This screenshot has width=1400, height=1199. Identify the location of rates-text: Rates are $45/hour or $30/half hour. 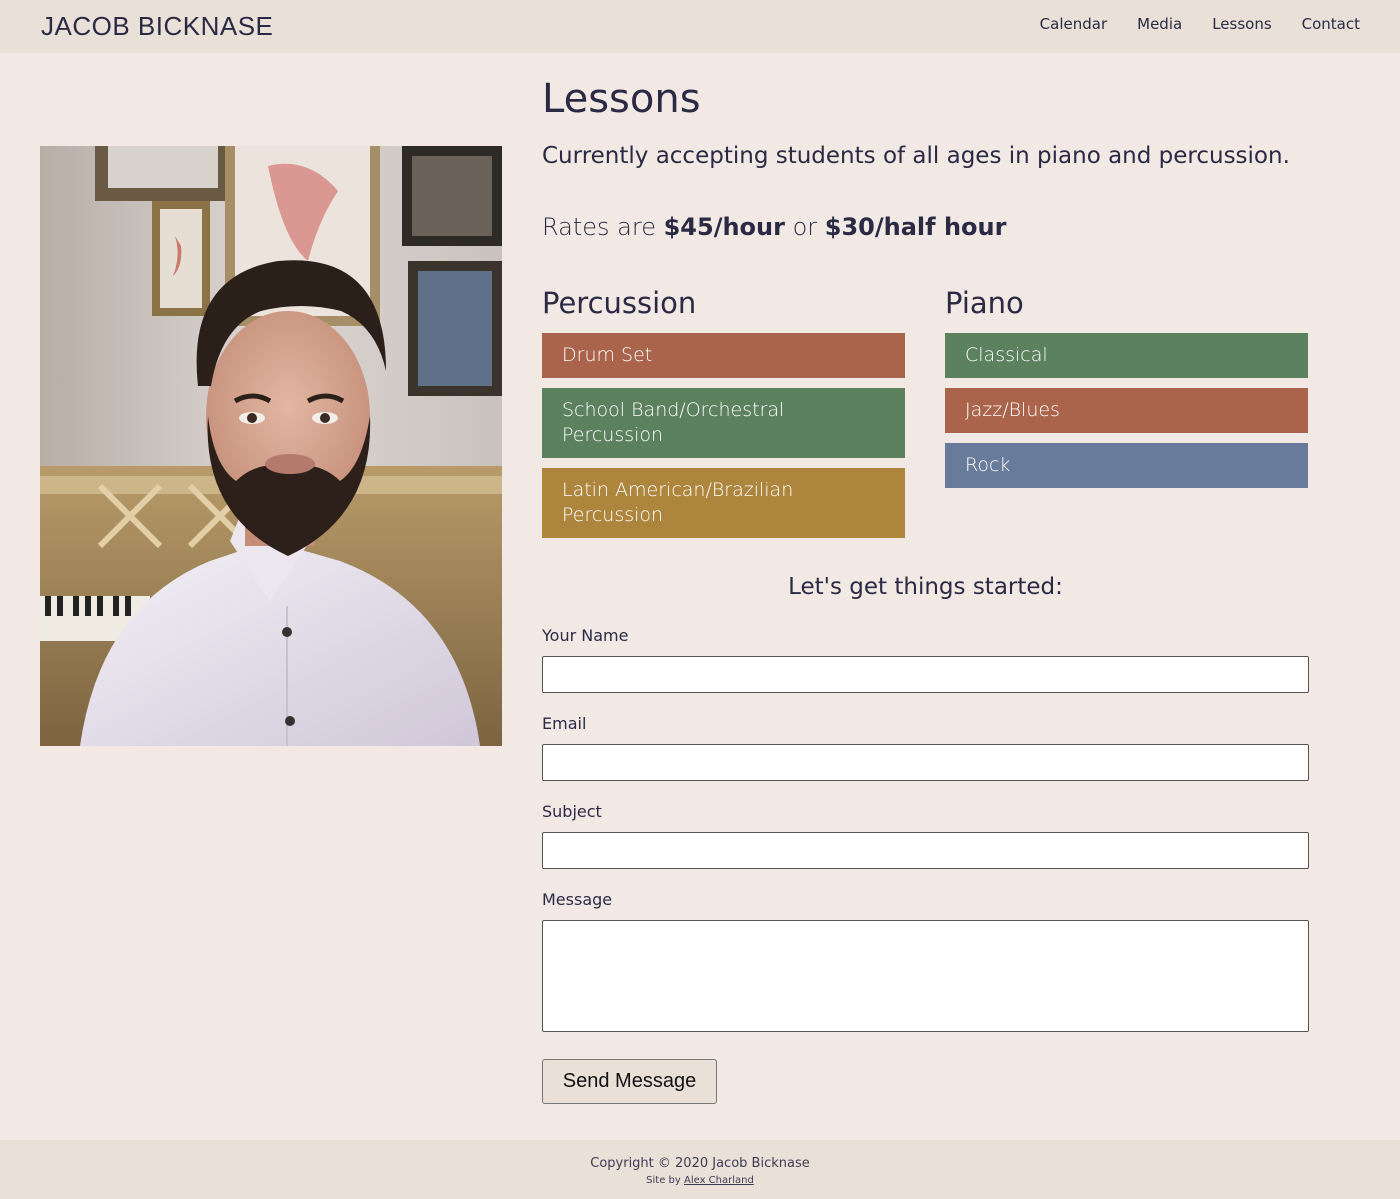
(774, 227).